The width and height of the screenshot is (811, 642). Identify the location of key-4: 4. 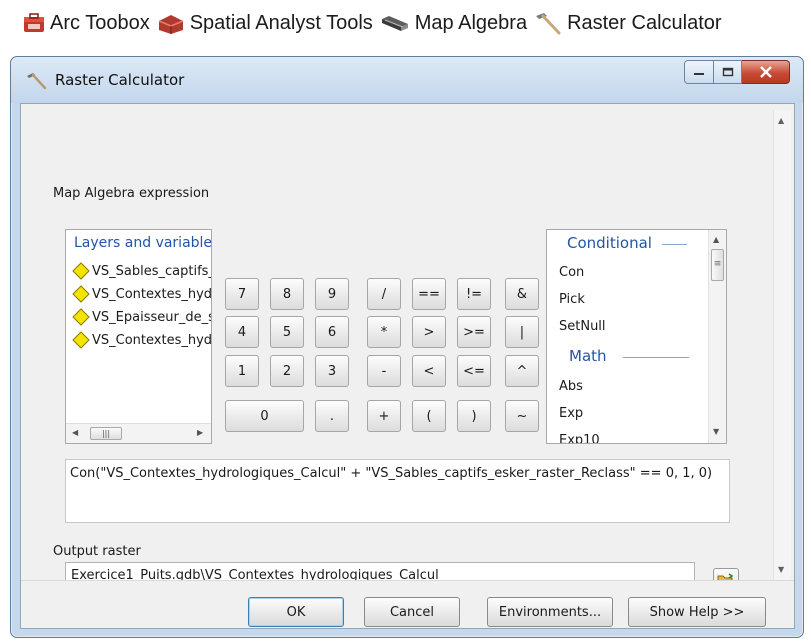
(242, 332).